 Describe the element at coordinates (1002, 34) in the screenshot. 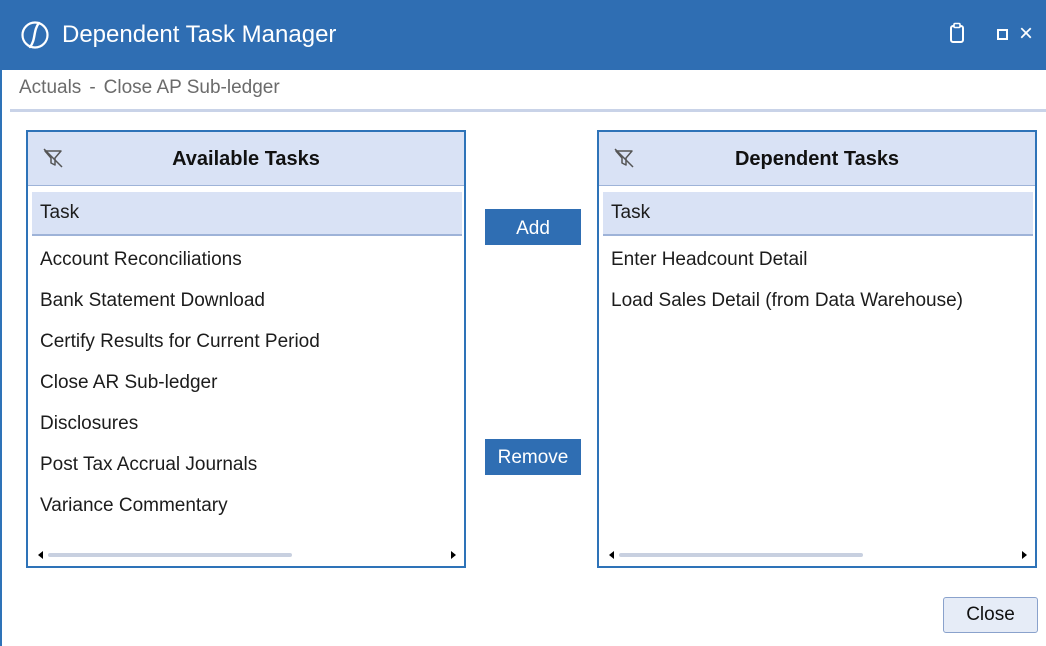

I see `maximize-icon` at that location.